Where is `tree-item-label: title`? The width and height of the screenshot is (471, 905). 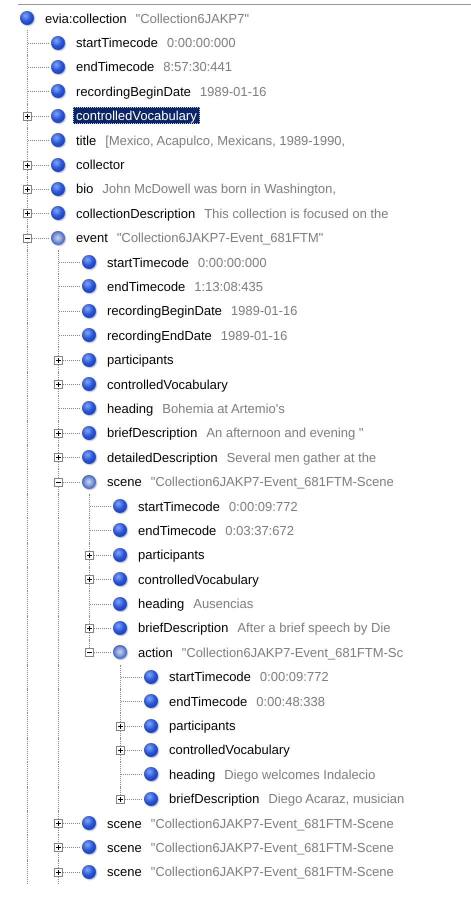
tree-item-label: title is located at coordinates (86, 140).